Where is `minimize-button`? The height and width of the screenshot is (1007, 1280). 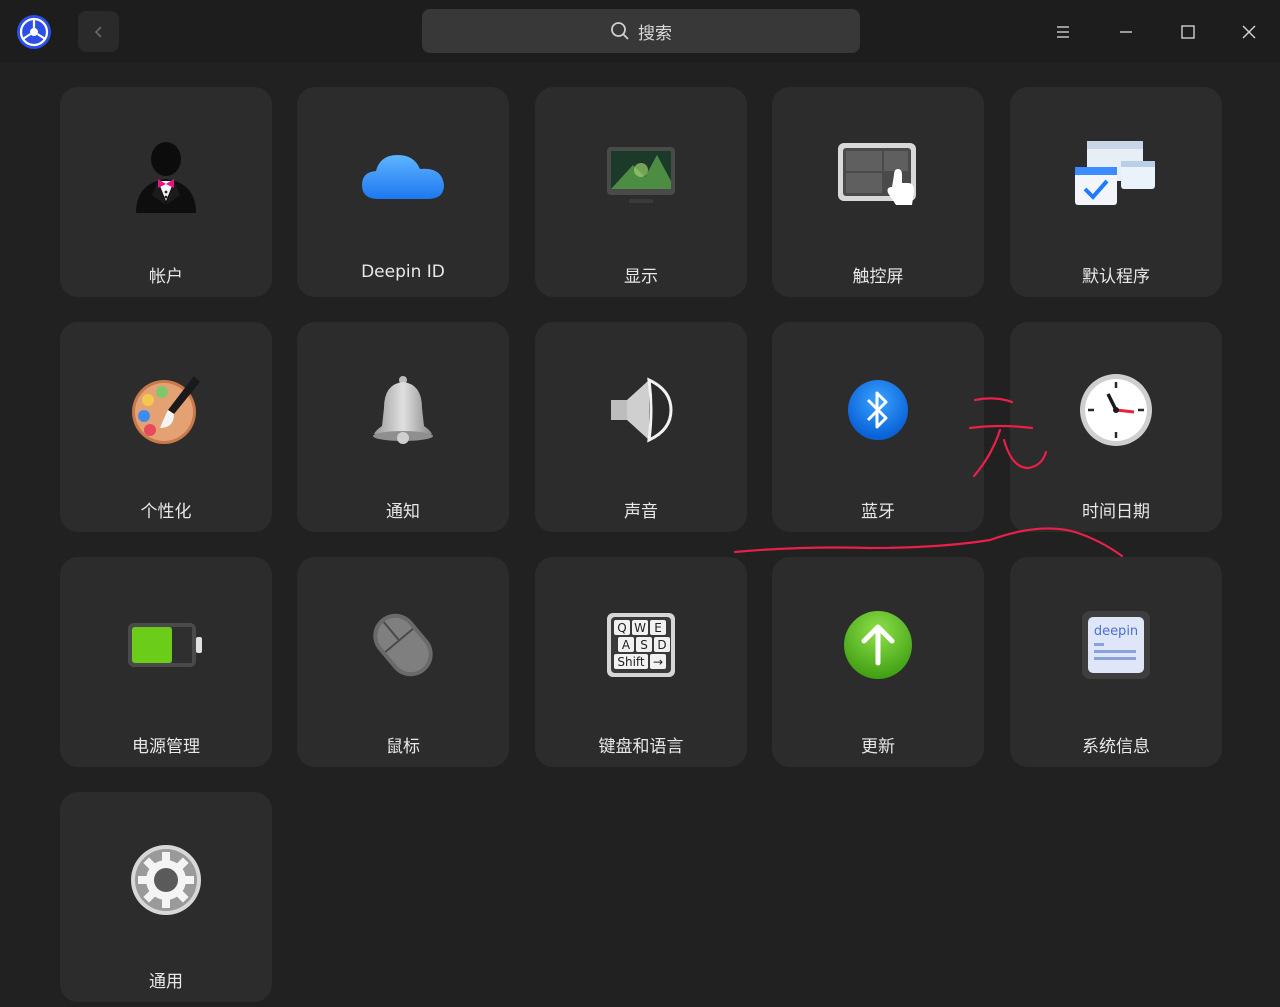 minimize-button is located at coordinates (1126, 32).